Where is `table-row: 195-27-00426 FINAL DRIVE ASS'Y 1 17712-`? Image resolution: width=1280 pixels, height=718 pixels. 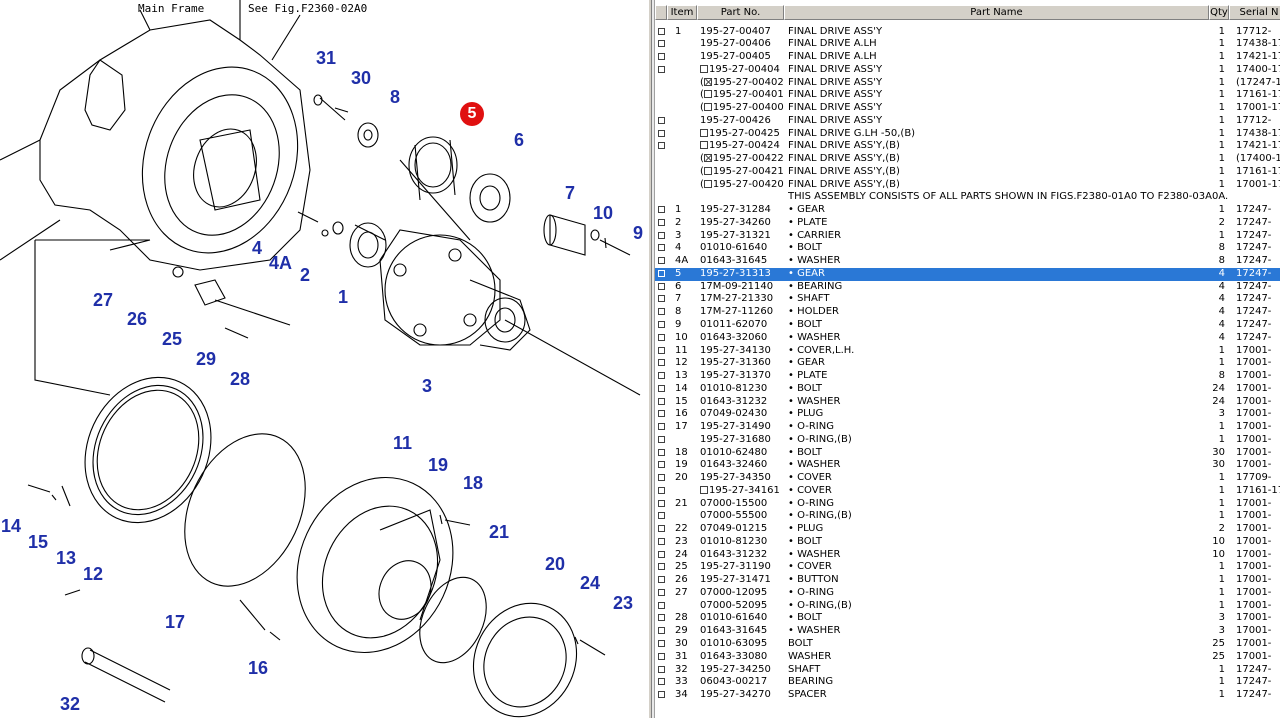
table-row: 195-27-00426 FINAL DRIVE ASS'Y 1 17712- is located at coordinates (967, 121).